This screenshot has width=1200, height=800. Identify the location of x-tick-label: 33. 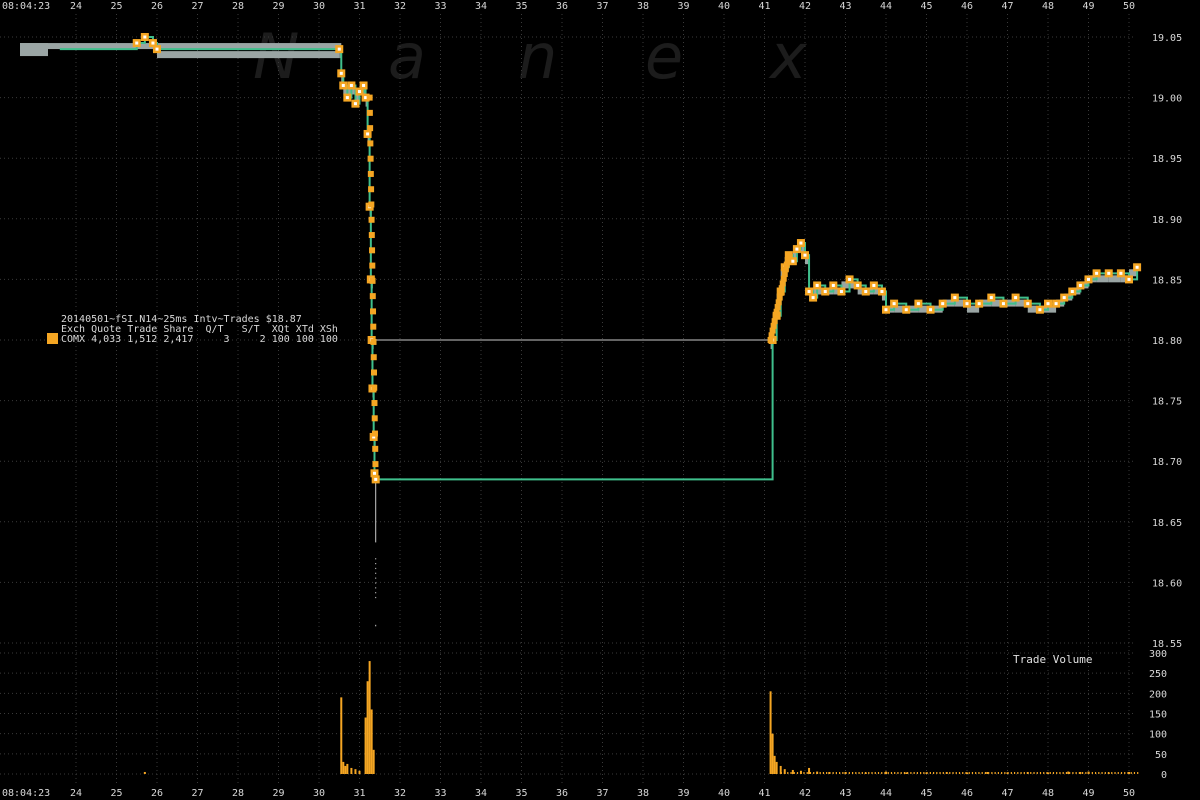
(440, 6).